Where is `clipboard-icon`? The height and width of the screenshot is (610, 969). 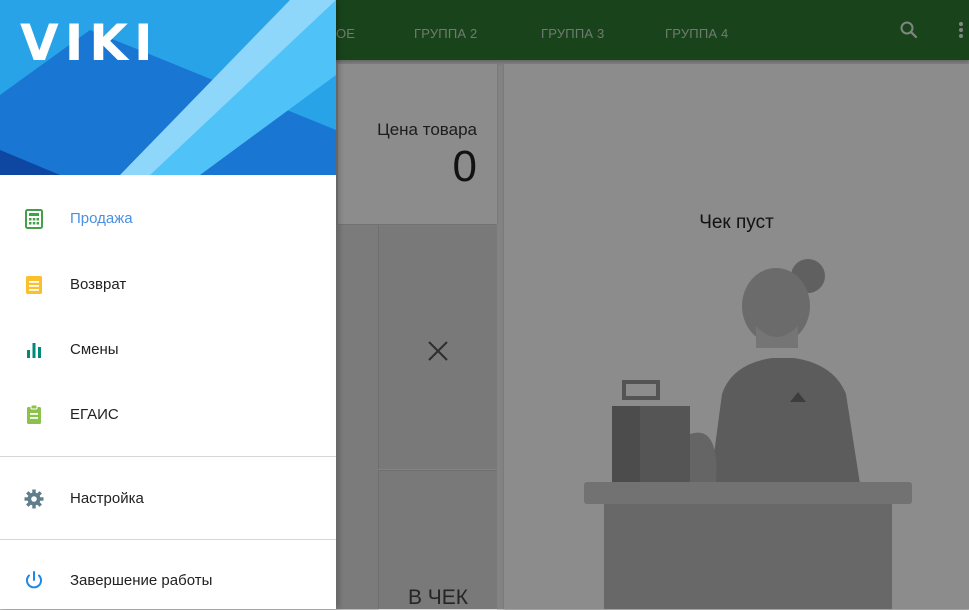 clipboard-icon is located at coordinates (34, 414).